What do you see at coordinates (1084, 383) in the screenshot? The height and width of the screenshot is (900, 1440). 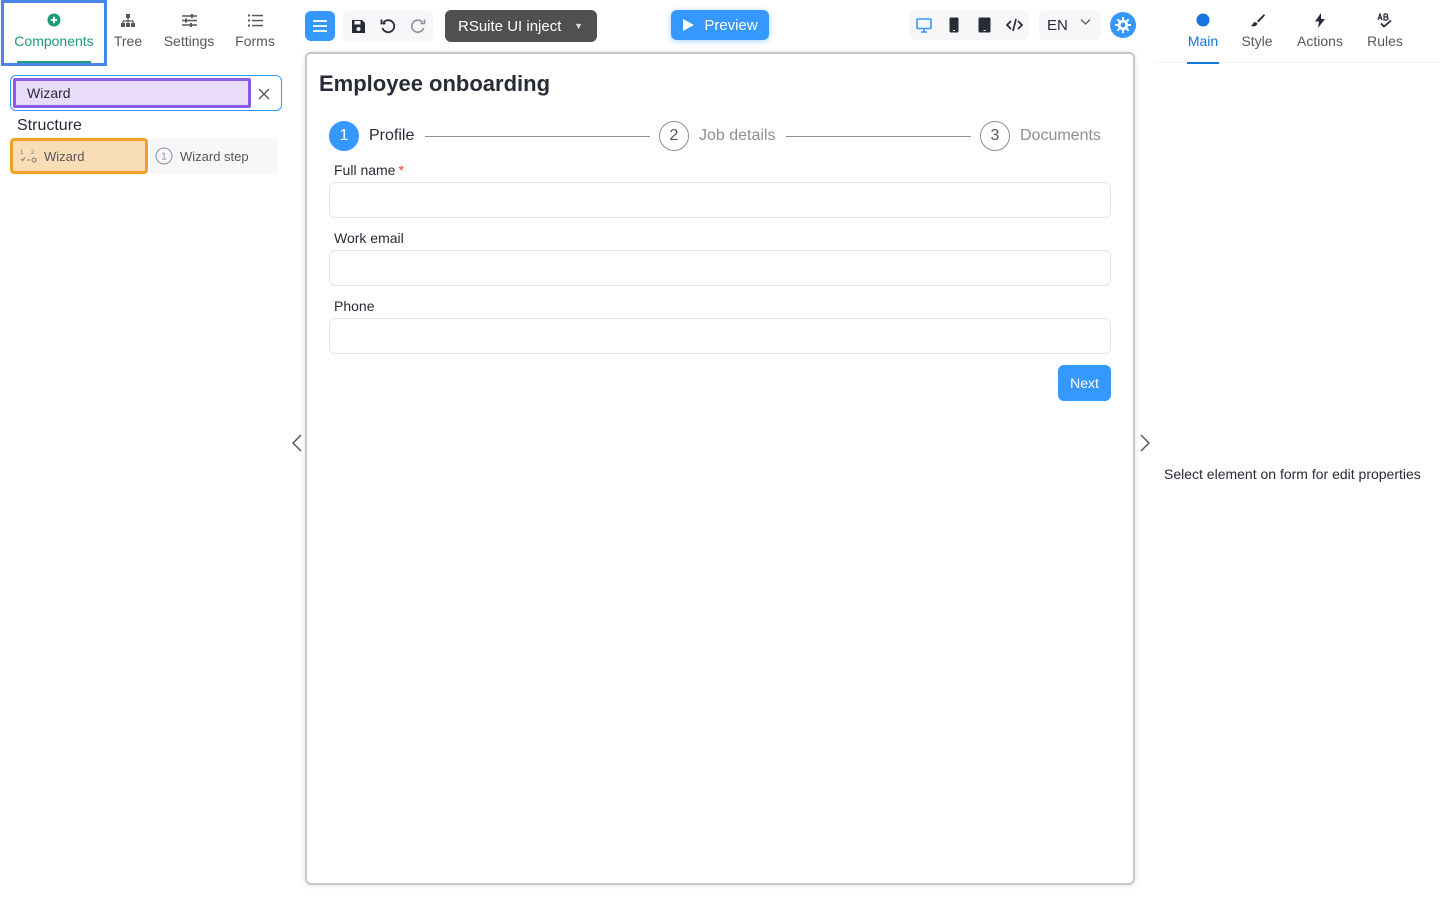 I see `next-button: Next` at bounding box center [1084, 383].